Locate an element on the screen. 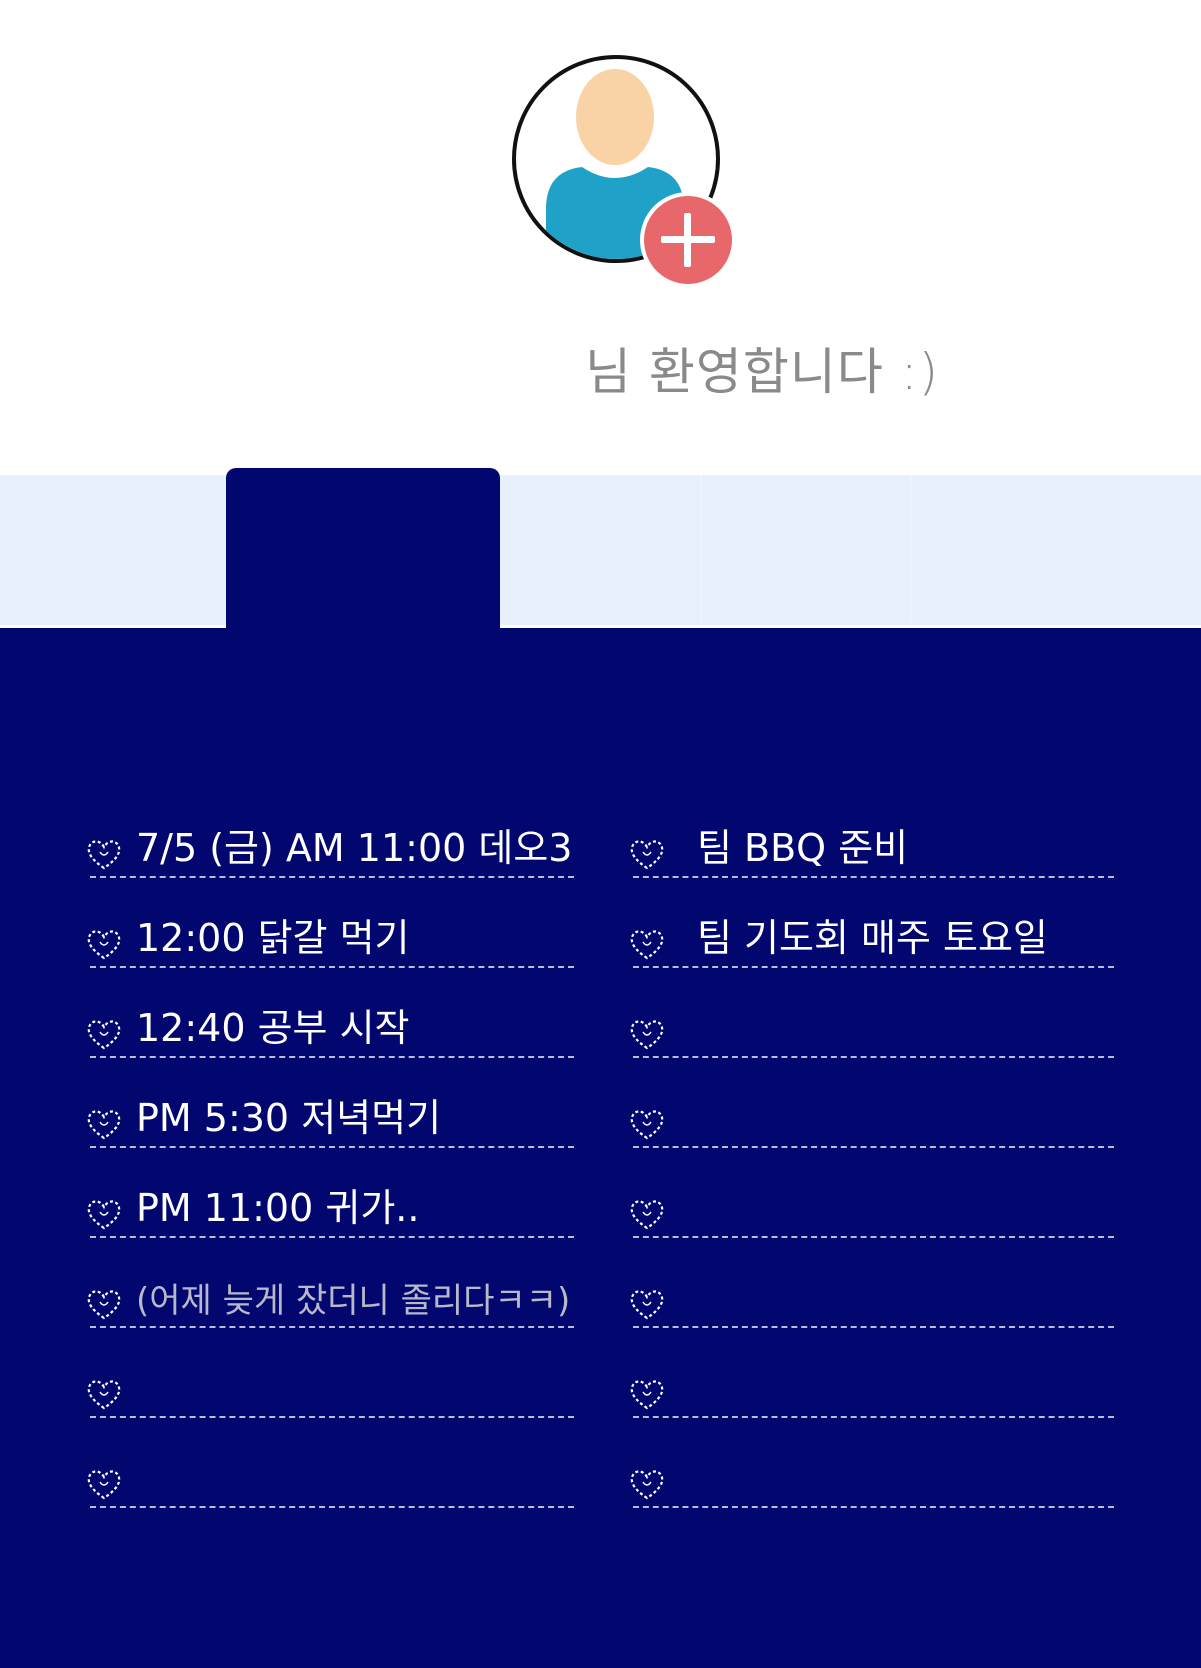 The height and width of the screenshot is (1668, 1201). add-photo-button is located at coordinates (688, 240).